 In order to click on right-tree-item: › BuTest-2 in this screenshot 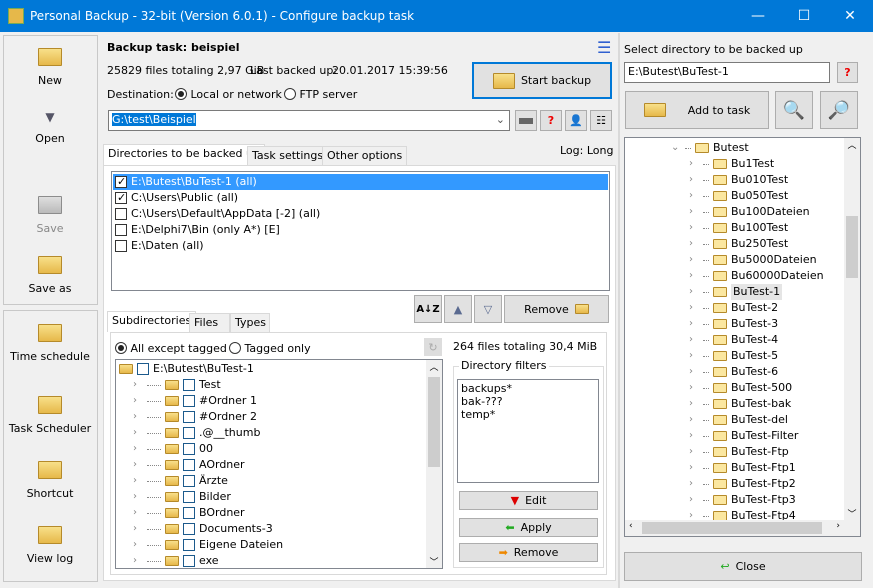, I will do `click(742, 308)`.